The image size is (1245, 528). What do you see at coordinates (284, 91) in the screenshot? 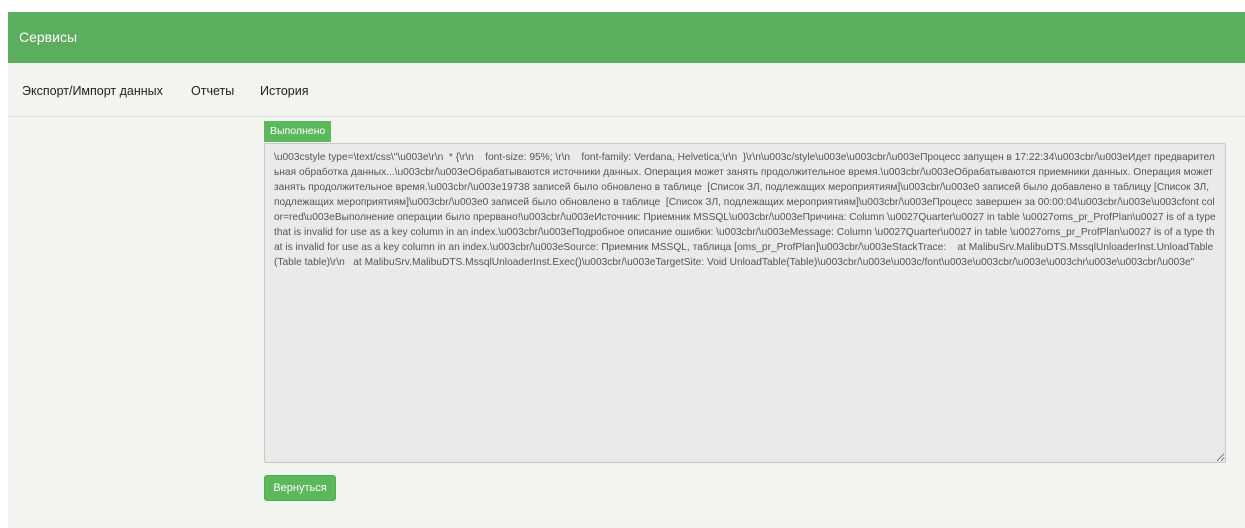
I see `nav-item-history: История` at bounding box center [284, 91].